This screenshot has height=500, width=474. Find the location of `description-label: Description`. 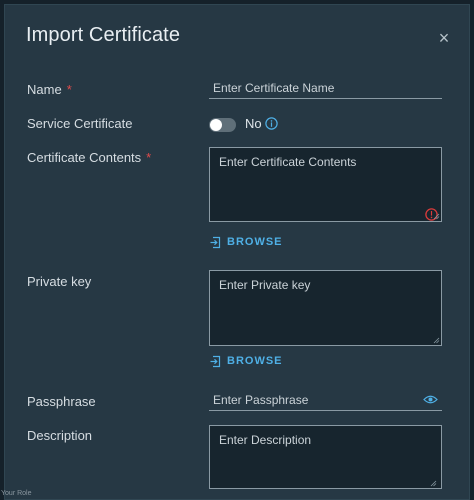

description-label: Description is located at coordinates (60, 435).